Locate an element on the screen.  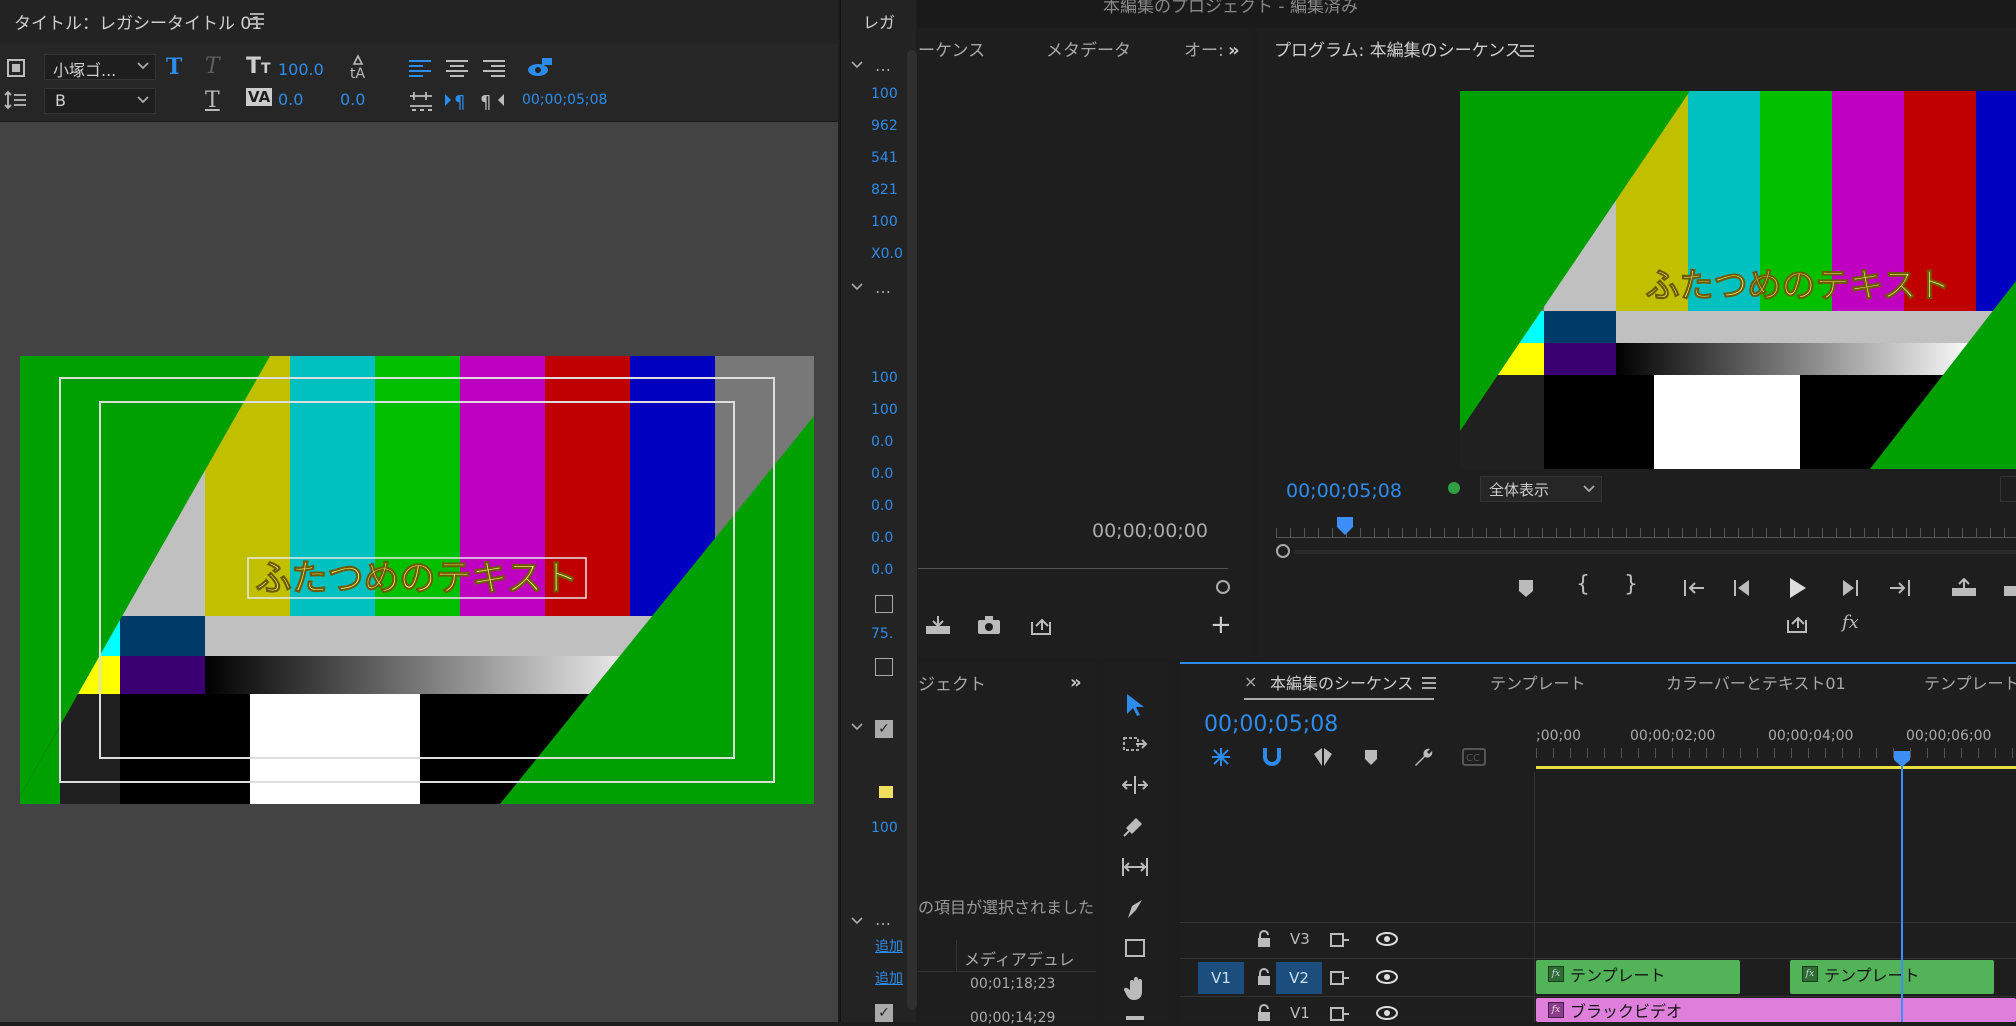
pen-icon is located at coordinates (1135, 910).